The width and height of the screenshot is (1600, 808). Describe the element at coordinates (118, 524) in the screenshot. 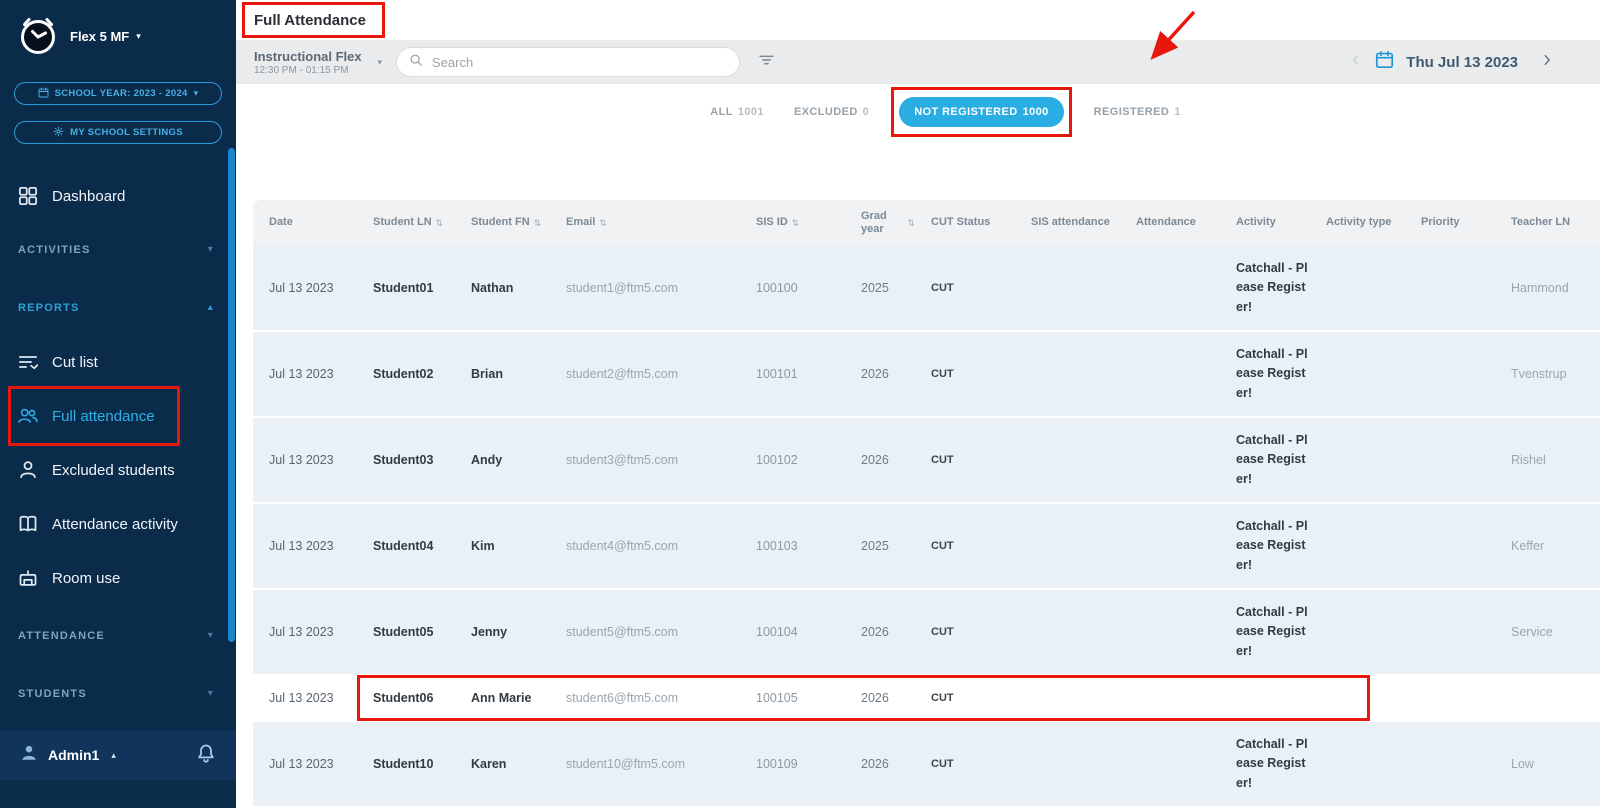

I see `sidebar-item-attendance-activity: Attendance activity` at that location.